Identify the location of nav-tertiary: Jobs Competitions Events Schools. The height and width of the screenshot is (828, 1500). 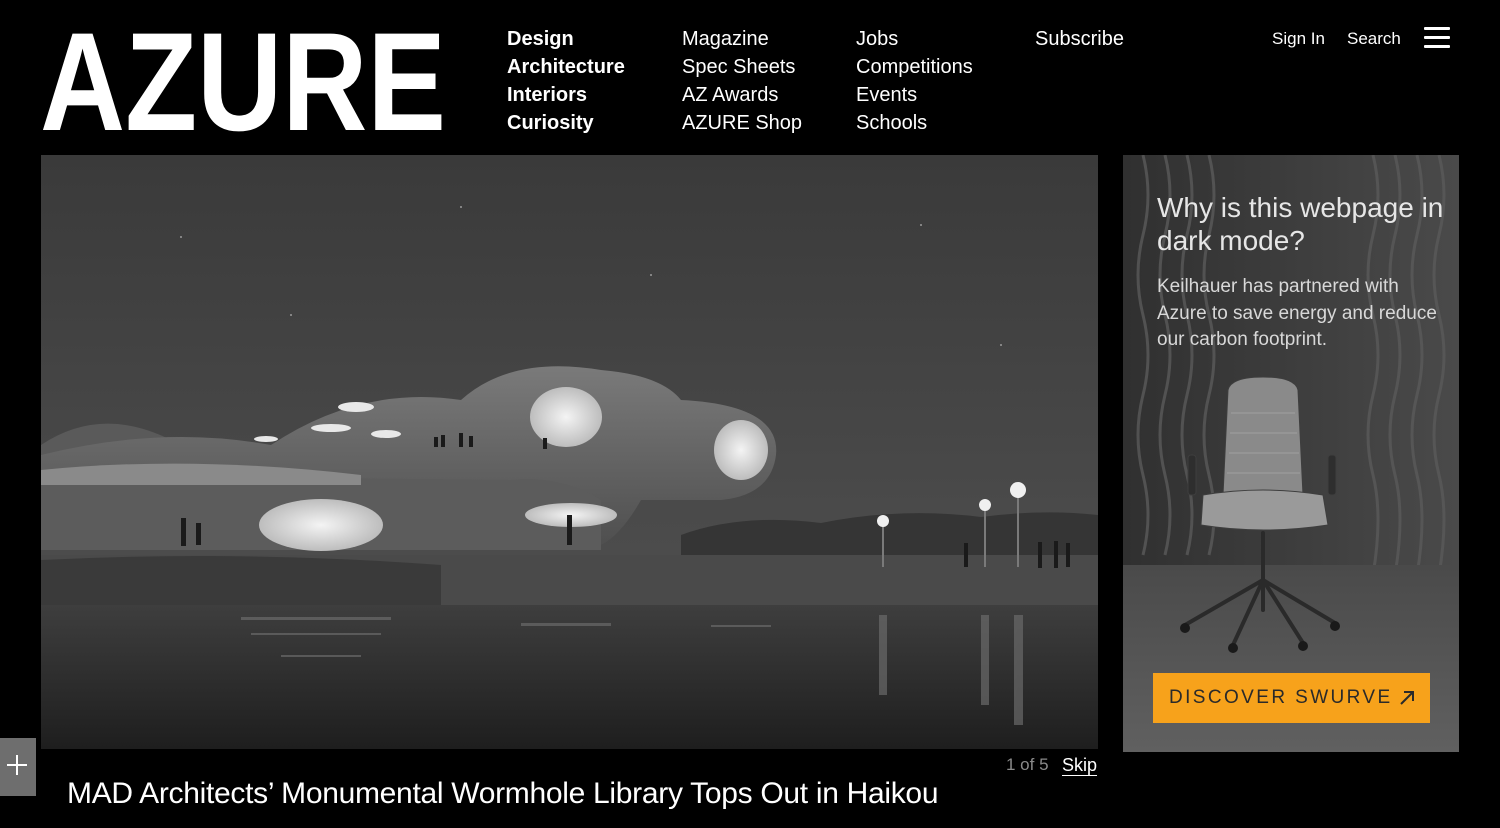
(914, 81).